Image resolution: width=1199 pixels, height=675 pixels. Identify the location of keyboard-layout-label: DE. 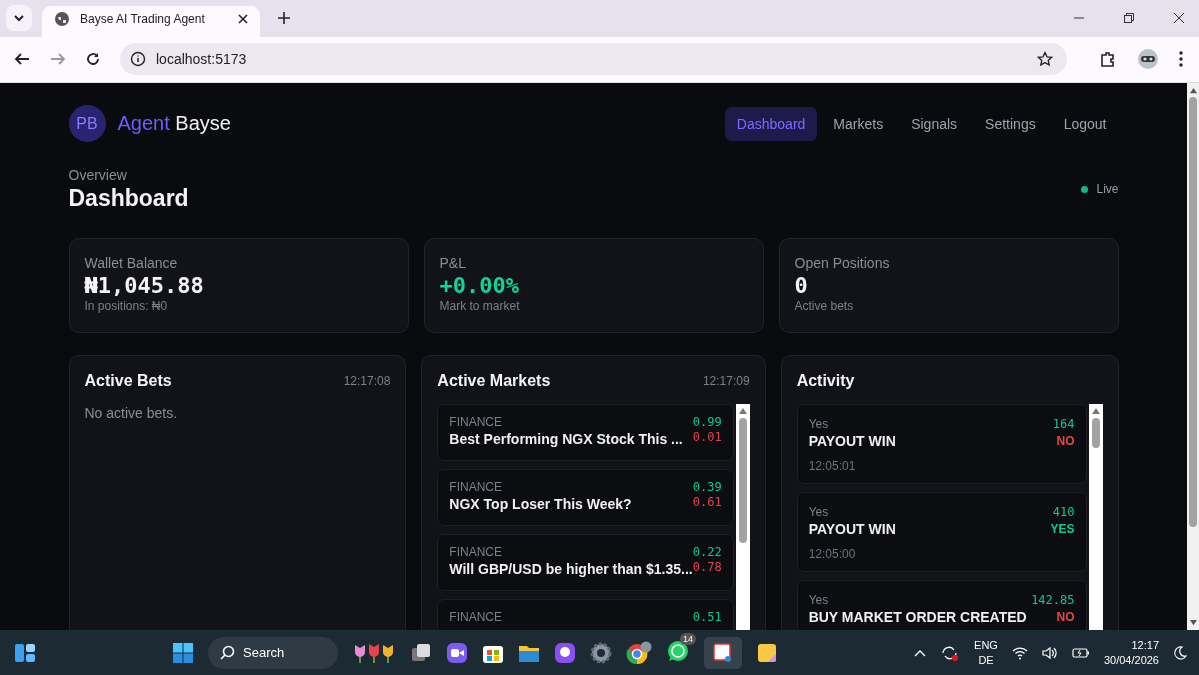
(986, 660).